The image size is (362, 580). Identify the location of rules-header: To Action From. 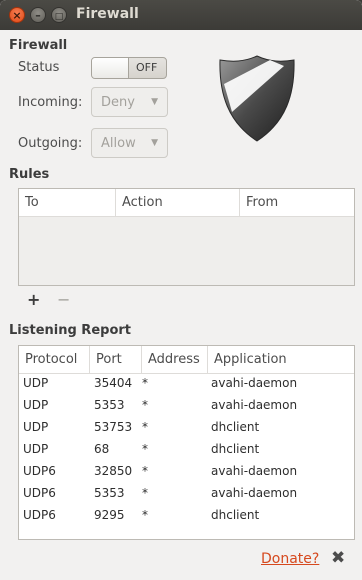
(186, 203).